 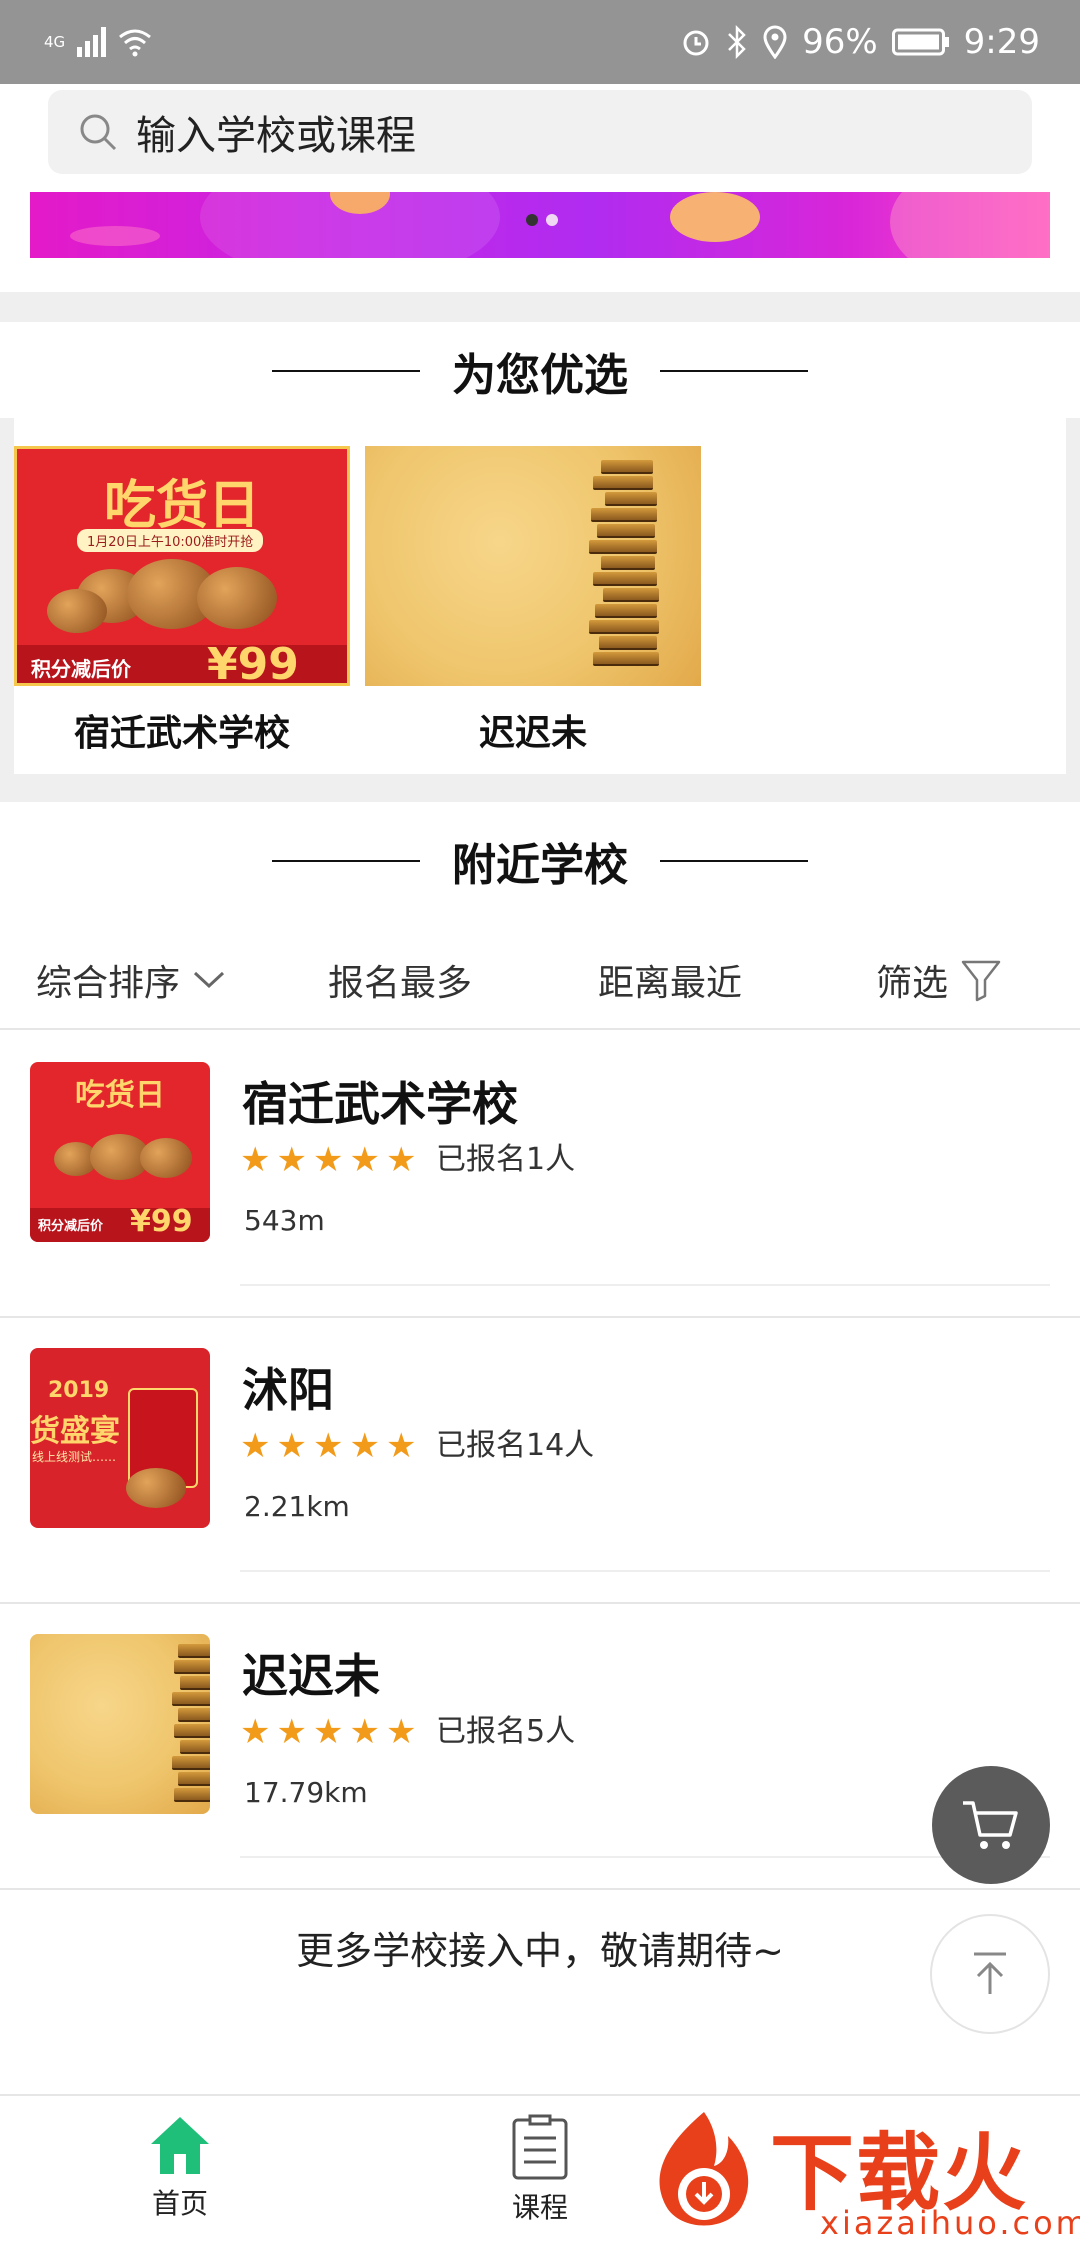 I want to click on battery-icon, so click(x=920, y=42).